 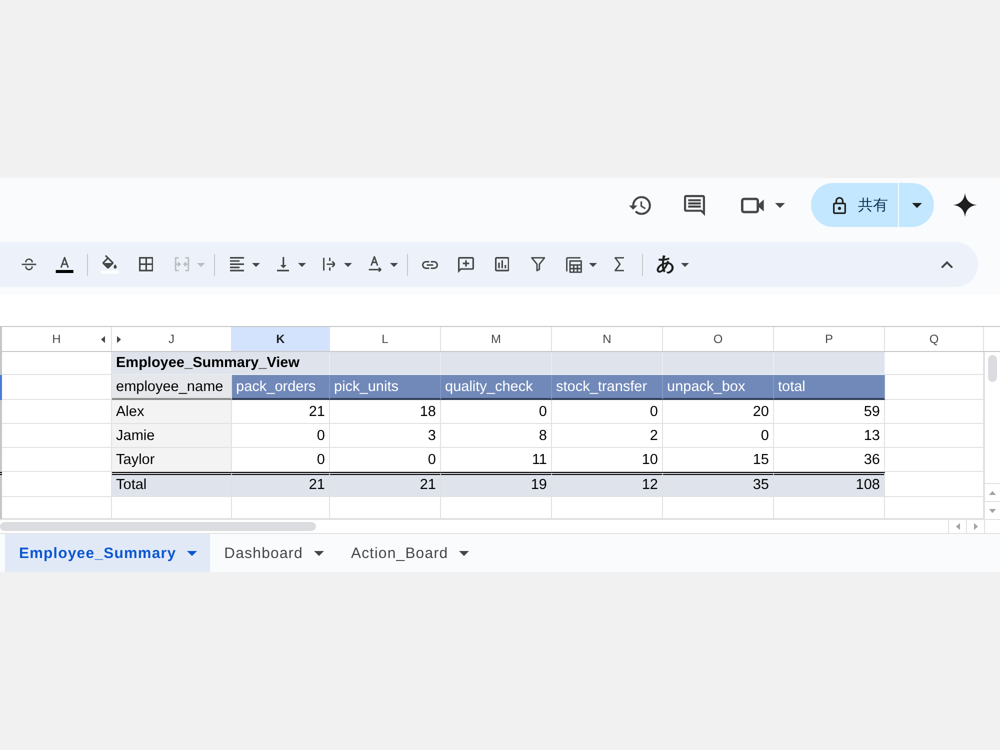 What do you see at coordinates (829, 387) in the screenshot?
I see `table-header-cell: total` at bounding box center [829, 387].